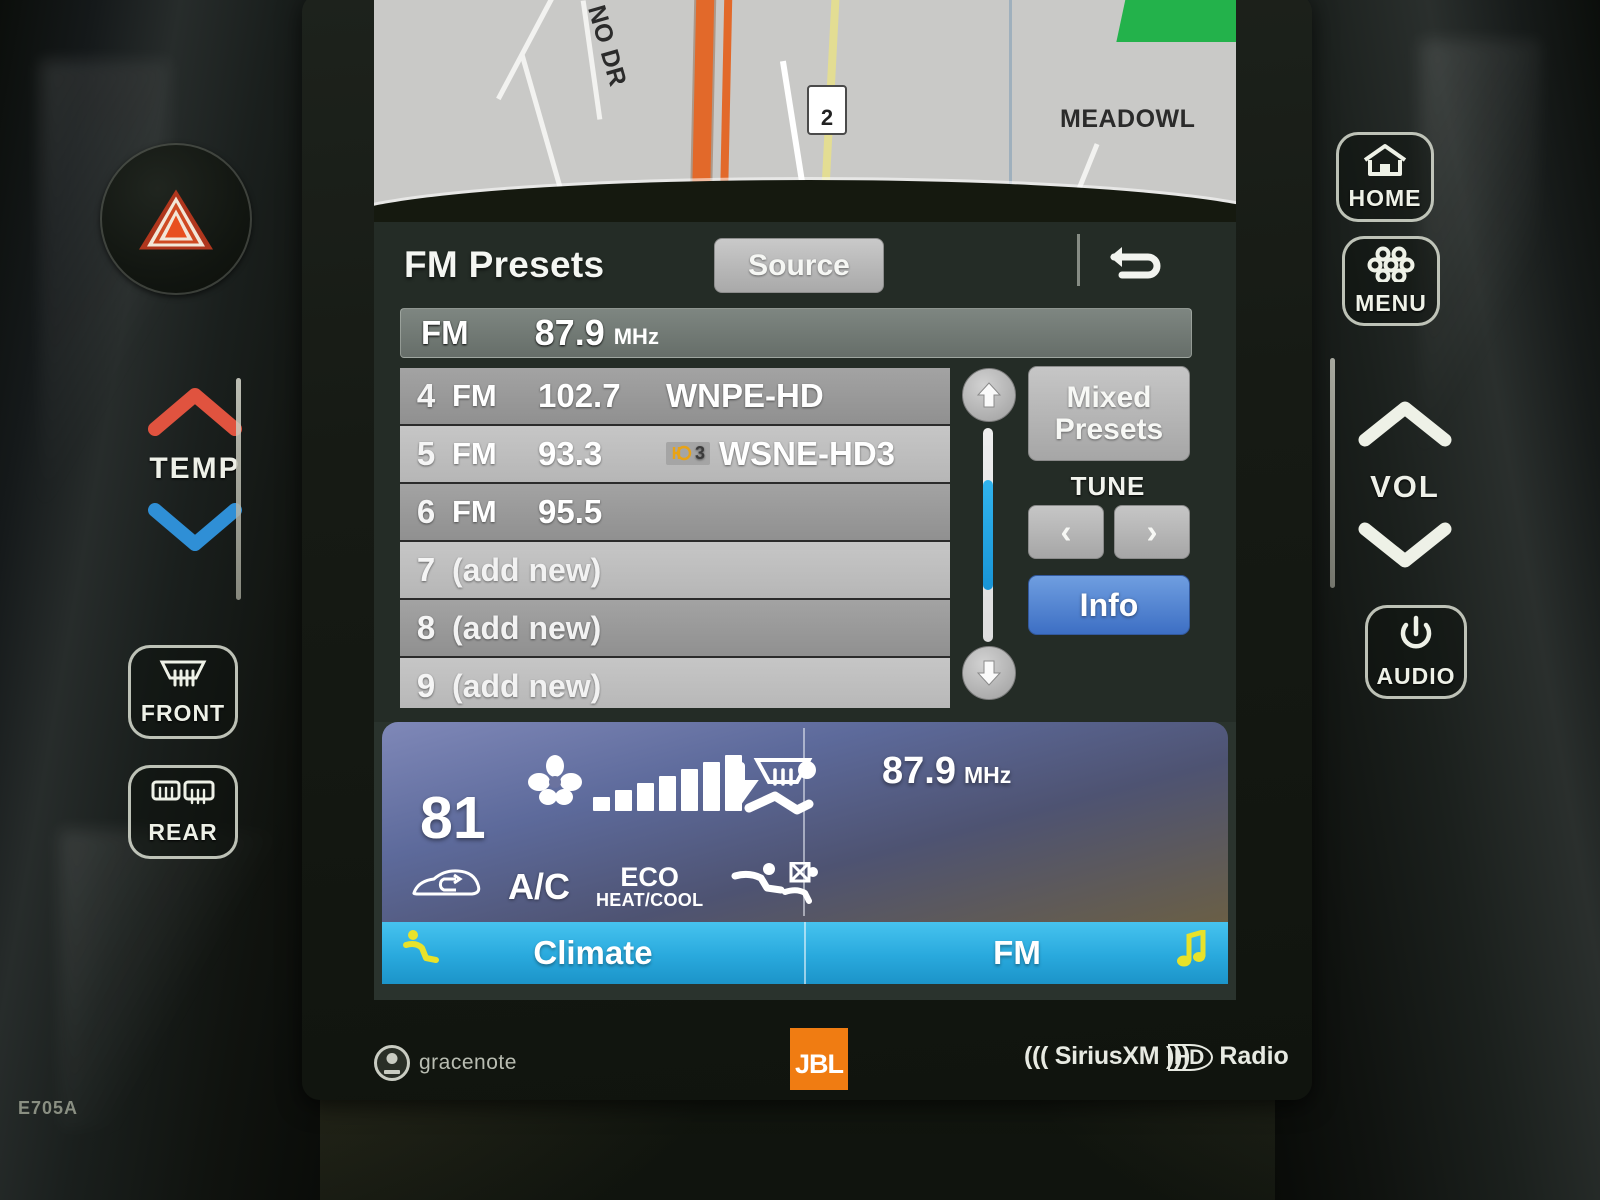 The width and height of the screenshot is (1600, 1200). I want to click on volume-down-button, so click(1405, 547).